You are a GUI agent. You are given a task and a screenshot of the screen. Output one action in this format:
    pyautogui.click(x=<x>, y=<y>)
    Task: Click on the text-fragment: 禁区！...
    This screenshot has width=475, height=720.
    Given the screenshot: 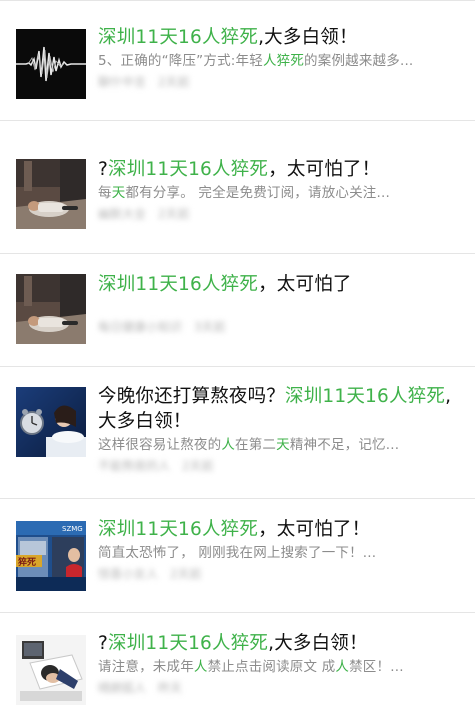 What is the action you would take?
    pyautogui.click(x=376, y=667)
    